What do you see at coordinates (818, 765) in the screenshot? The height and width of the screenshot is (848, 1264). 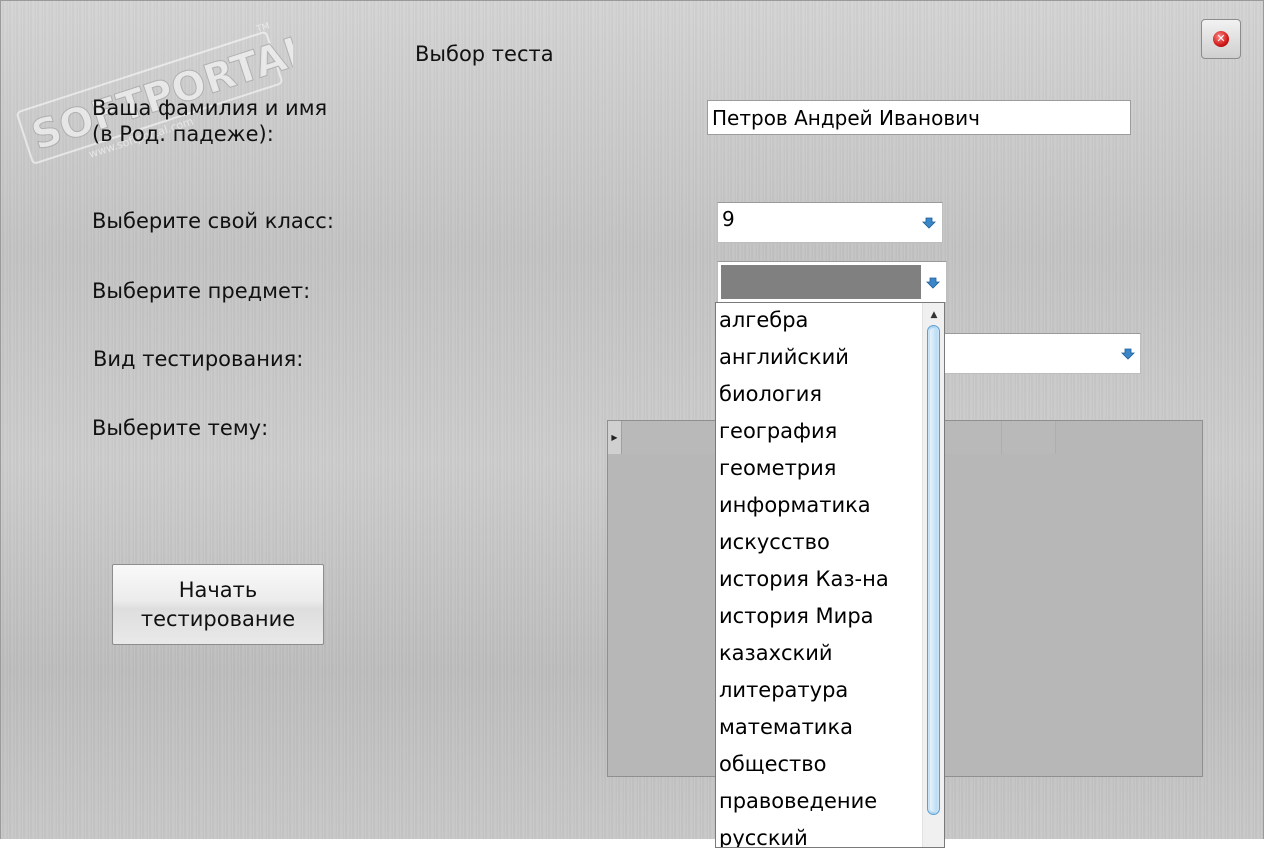 I see `list-item: общество` at bounding box center [818, 765].